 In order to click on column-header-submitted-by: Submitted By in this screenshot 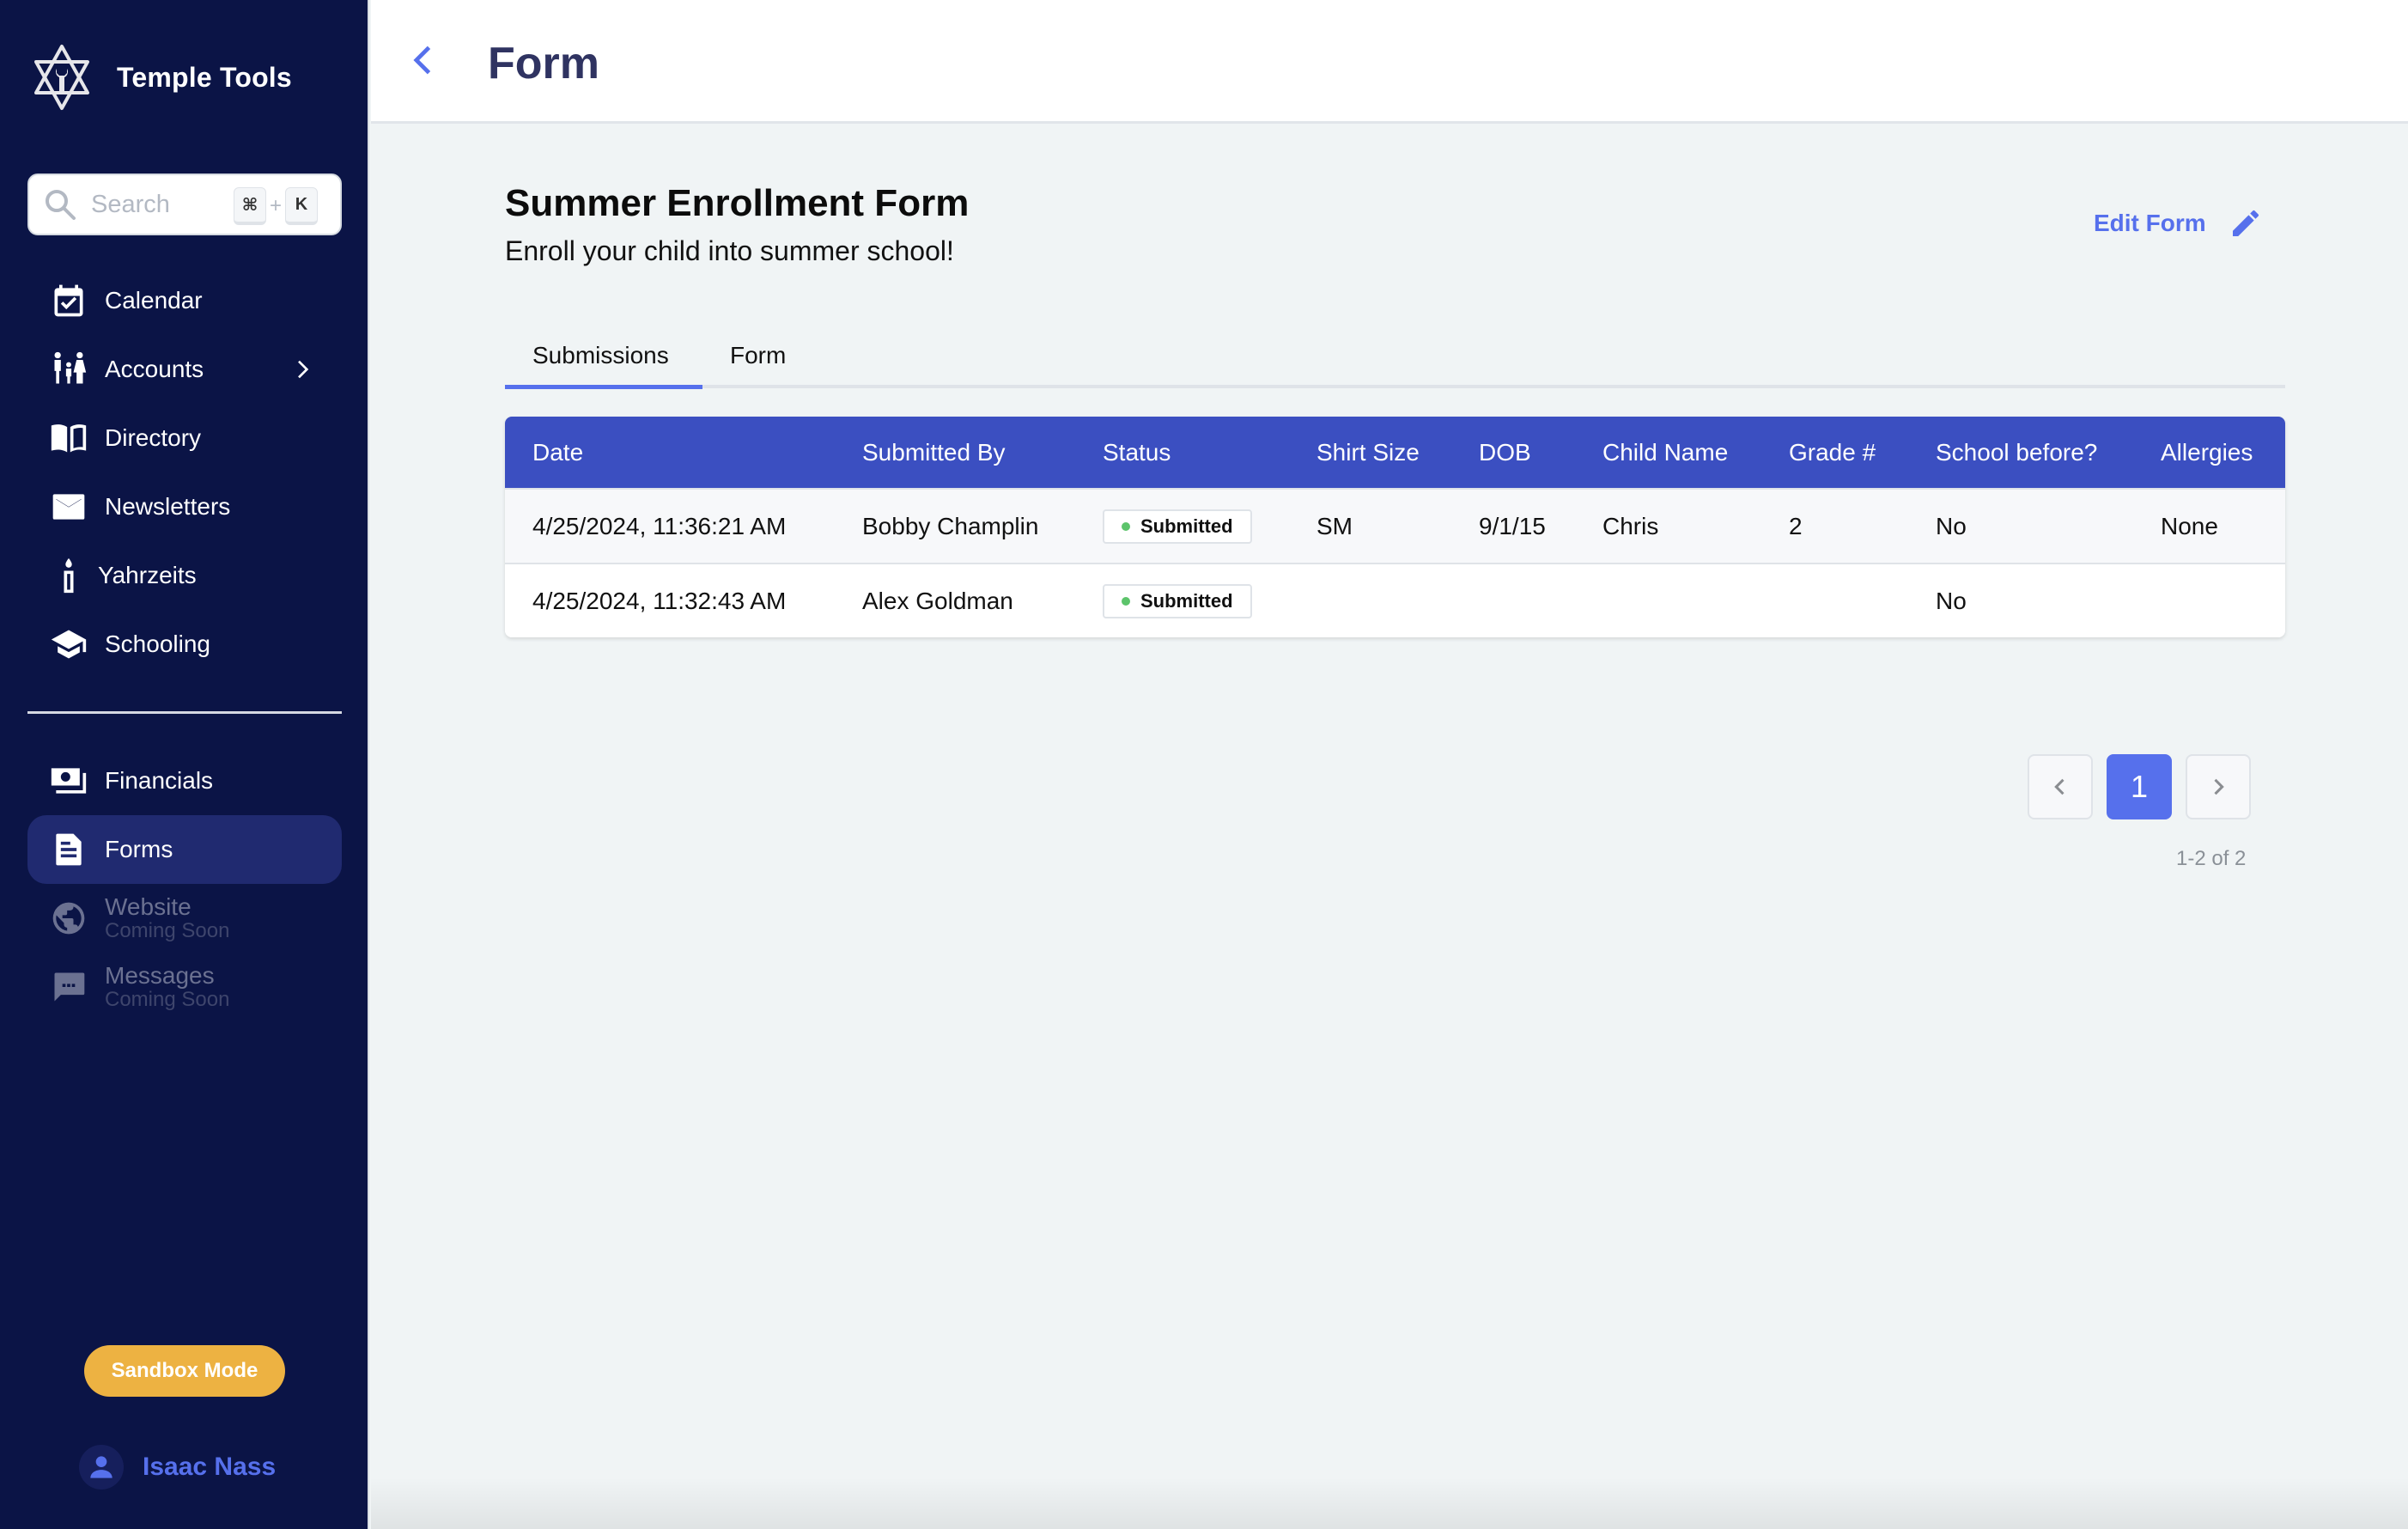, I will do `click(934, 453)`.